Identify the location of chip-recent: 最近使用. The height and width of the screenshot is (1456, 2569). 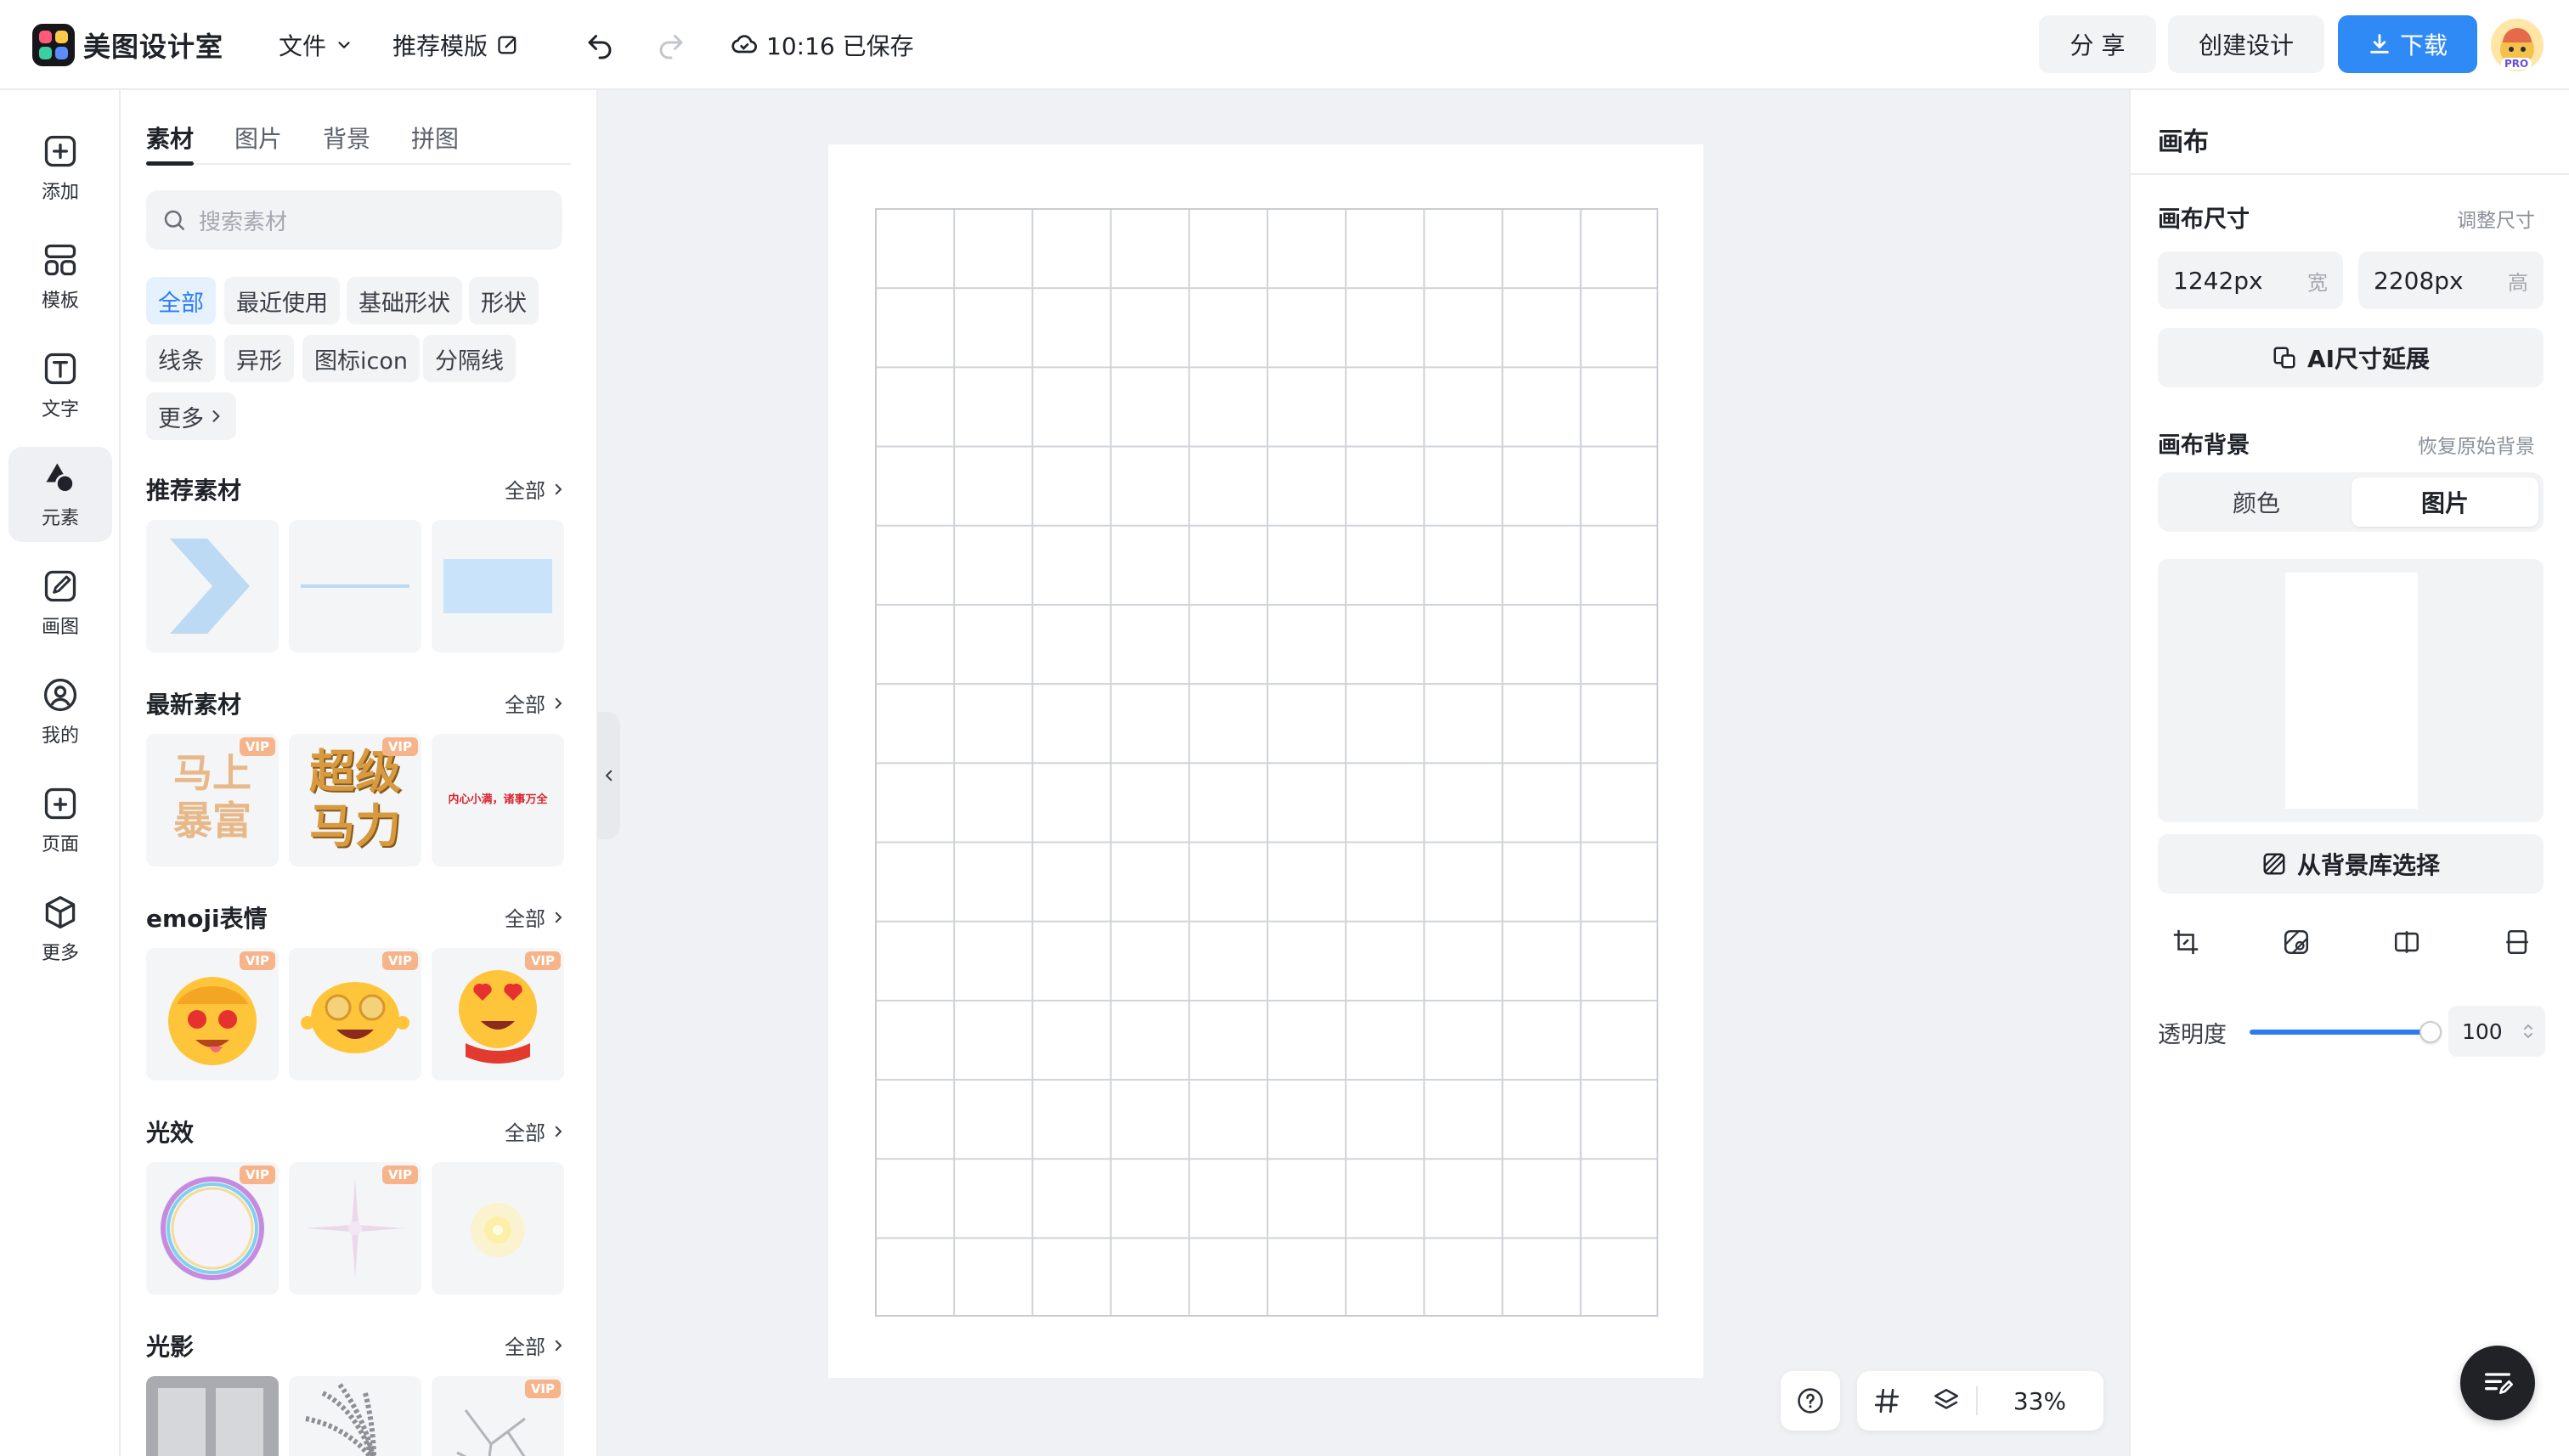
(282, 301).